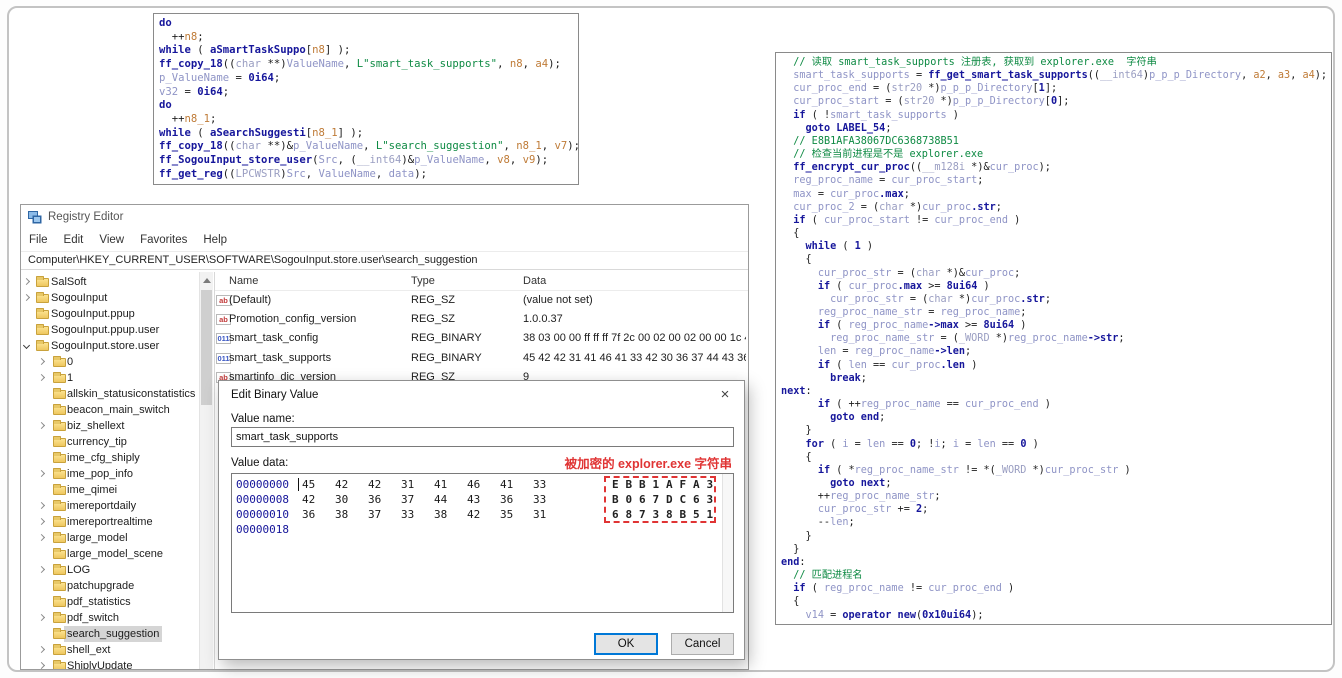  I want to click on tree-item-SogouInput.ppup: SogouInput.ppup, so click(117, 314).